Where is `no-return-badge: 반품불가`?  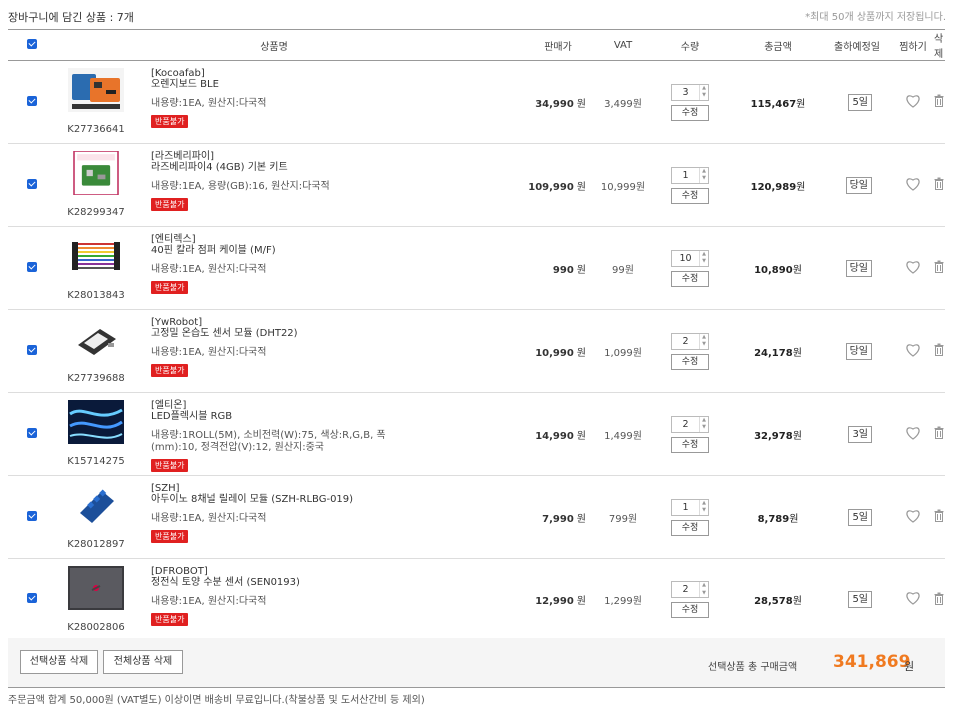 no-return-badge: 반품불가 is located at coordinates (170, 121).